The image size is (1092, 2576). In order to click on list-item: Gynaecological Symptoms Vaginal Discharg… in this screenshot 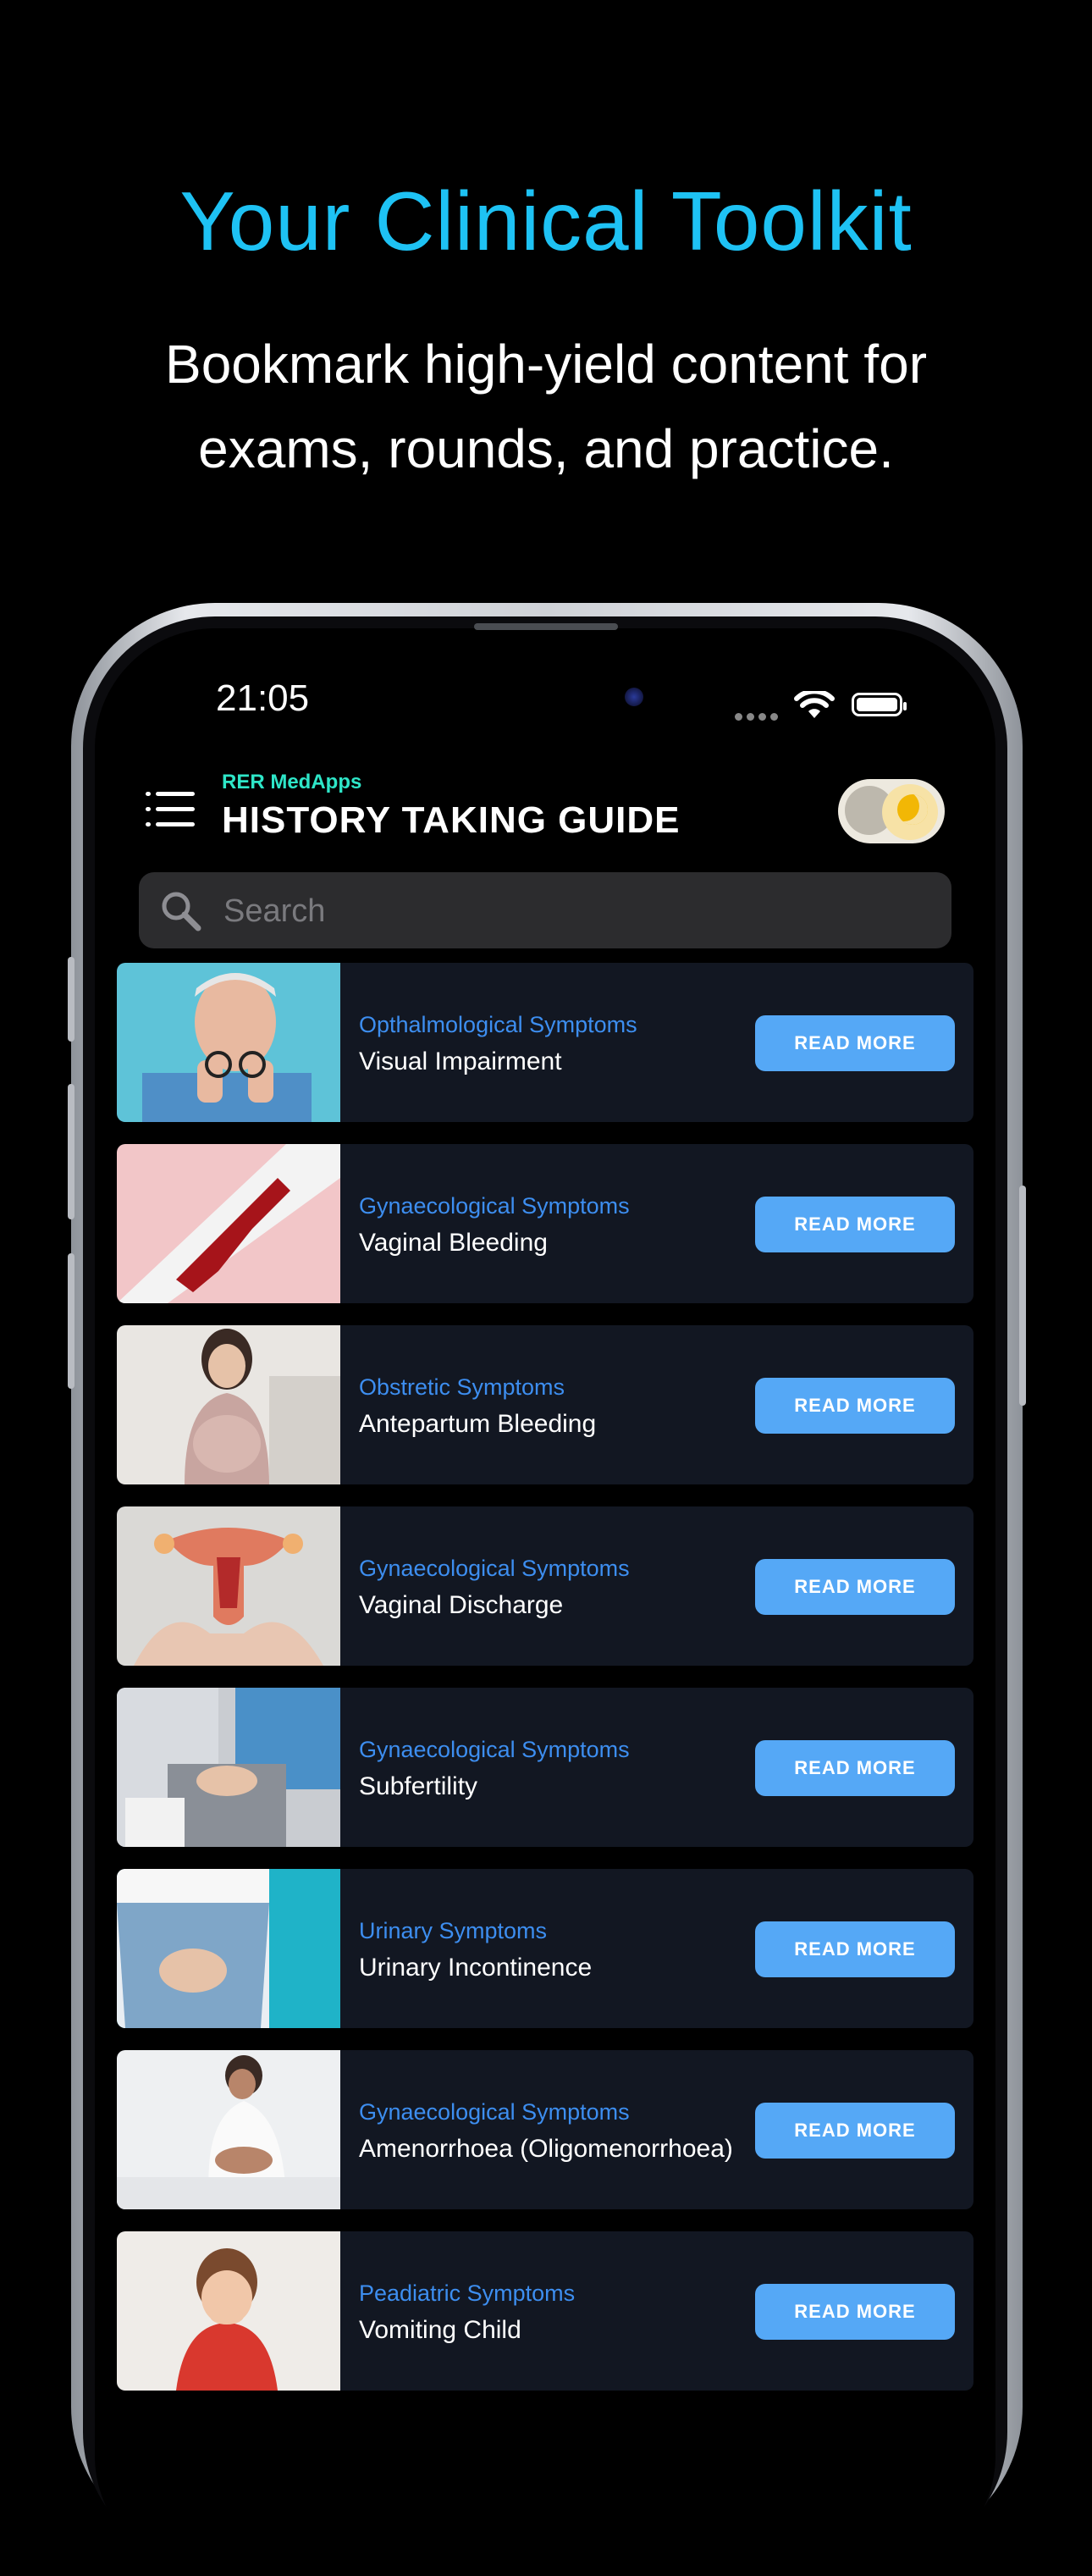, I will do `click(545, 1586)`.